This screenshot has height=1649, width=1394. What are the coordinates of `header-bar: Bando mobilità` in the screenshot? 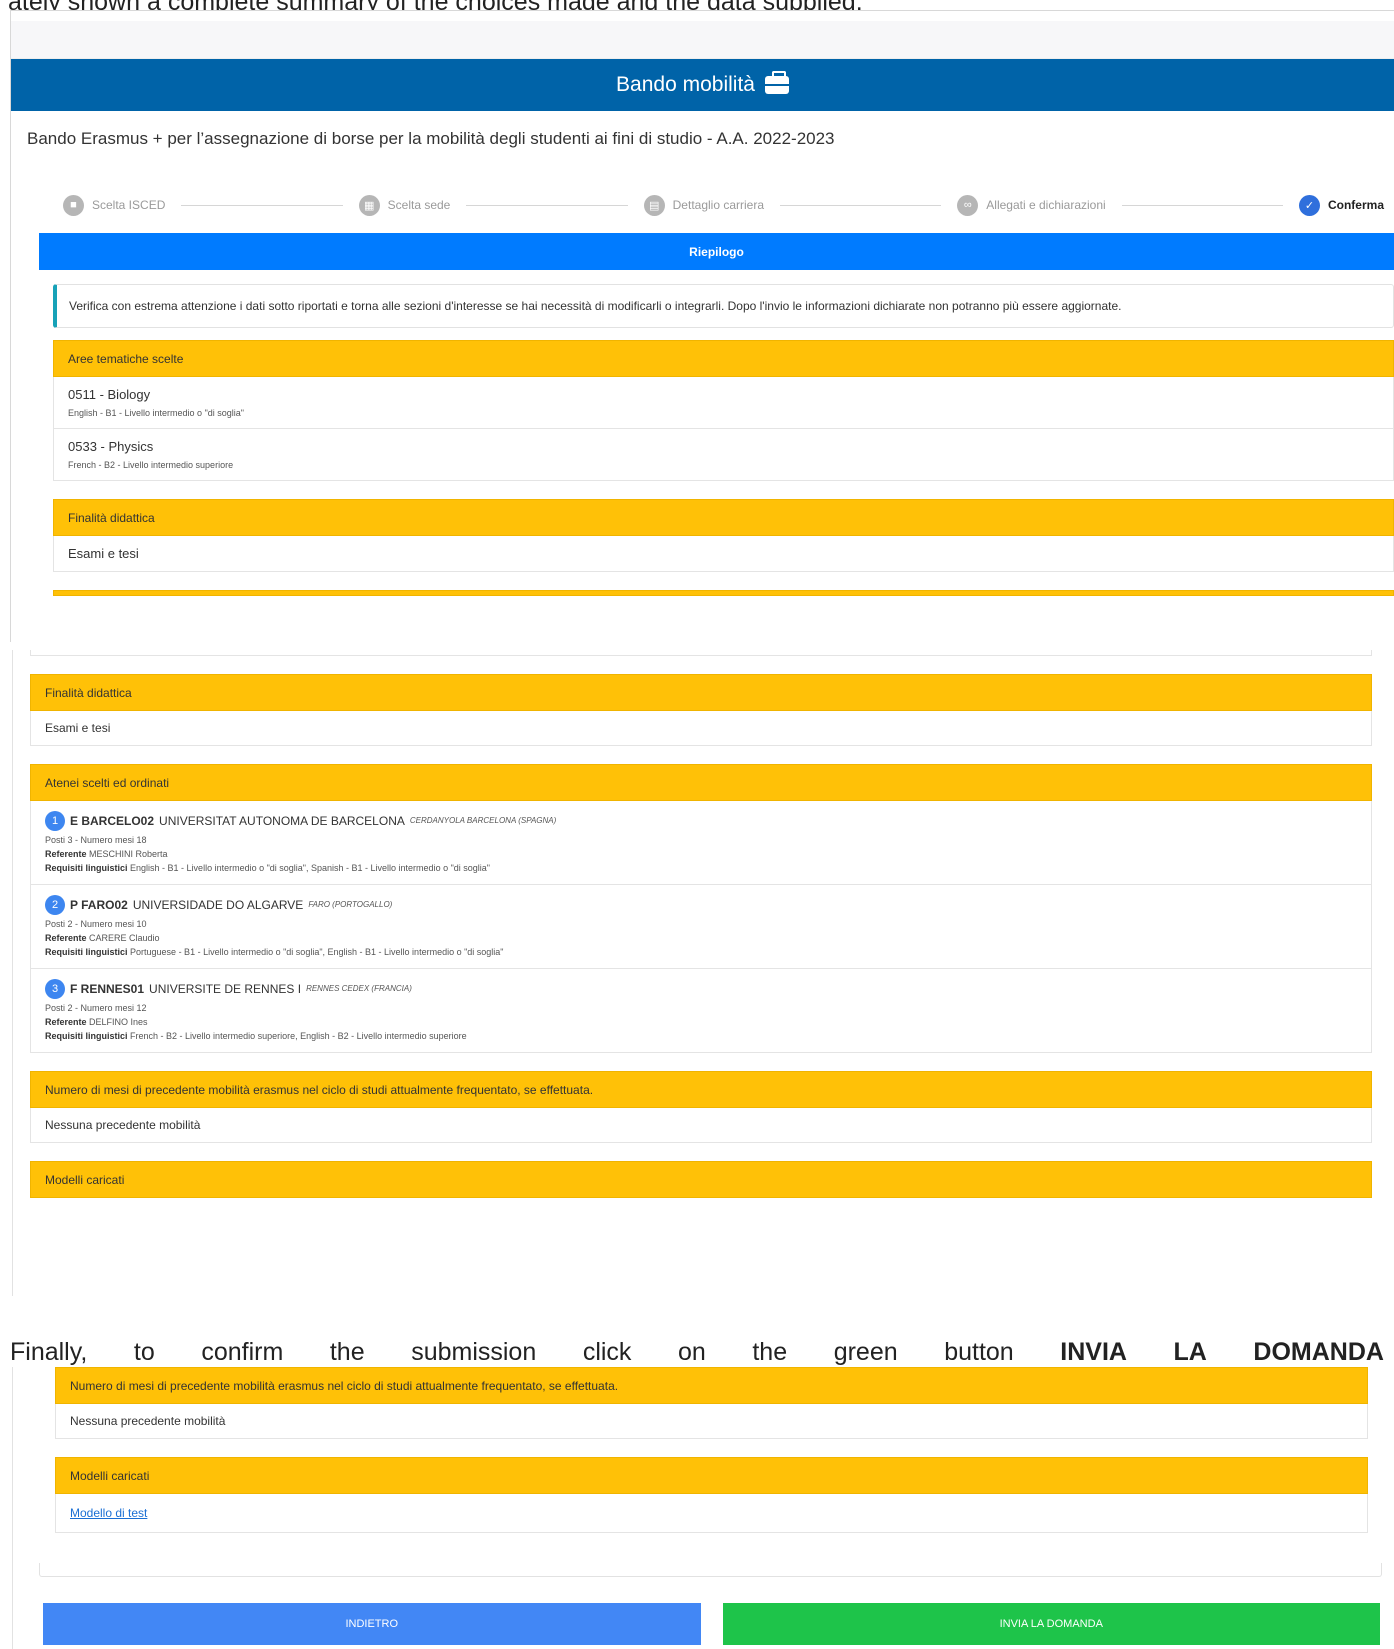 It's located at (702, 85).